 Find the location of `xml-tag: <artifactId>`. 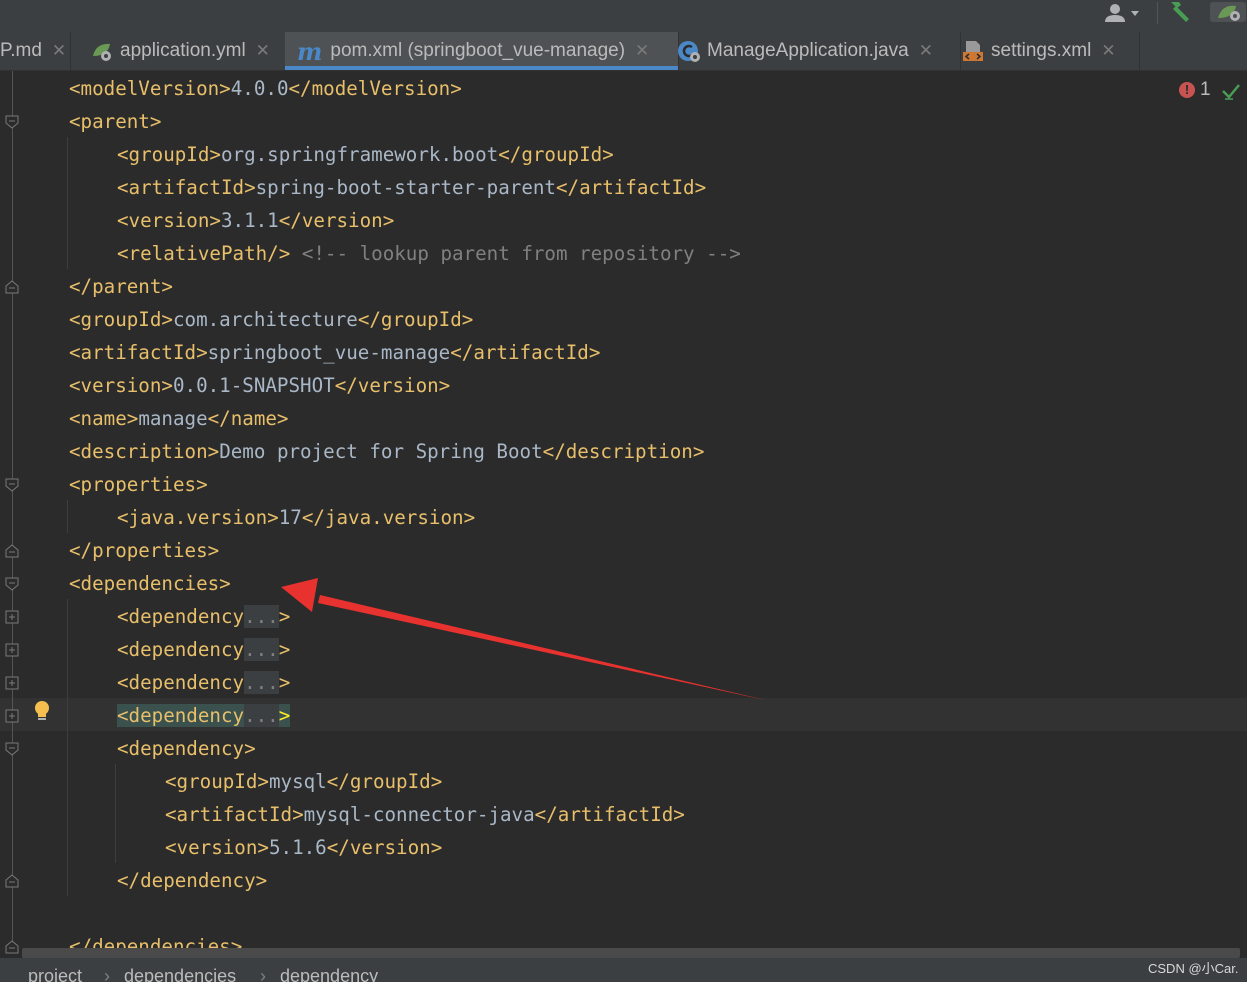

xml-tag: <artifactId> is located at coordinates (234, 814).